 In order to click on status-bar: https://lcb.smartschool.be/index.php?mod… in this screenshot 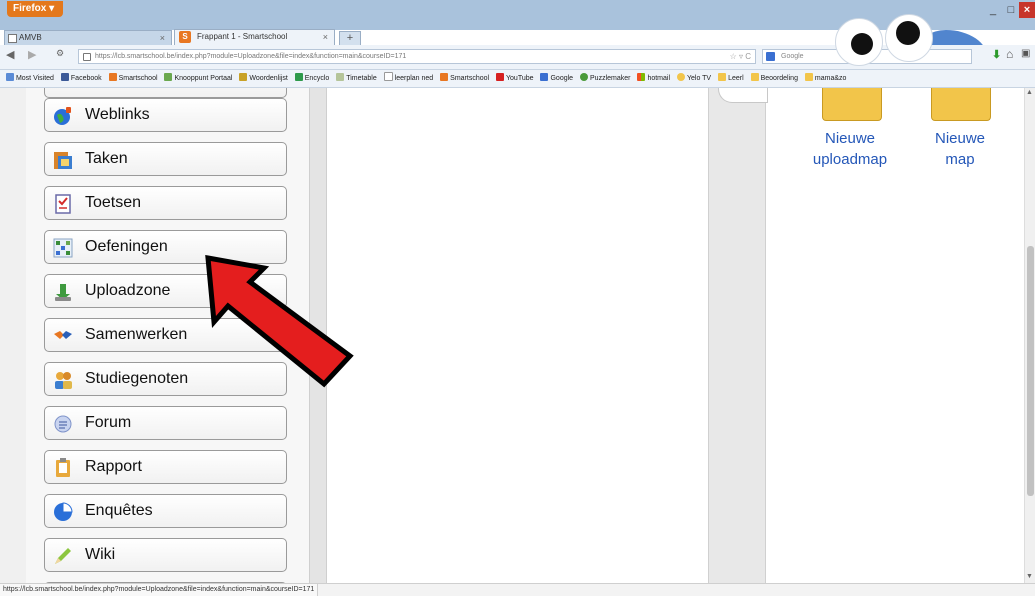, I will do `click(517, 589)`.